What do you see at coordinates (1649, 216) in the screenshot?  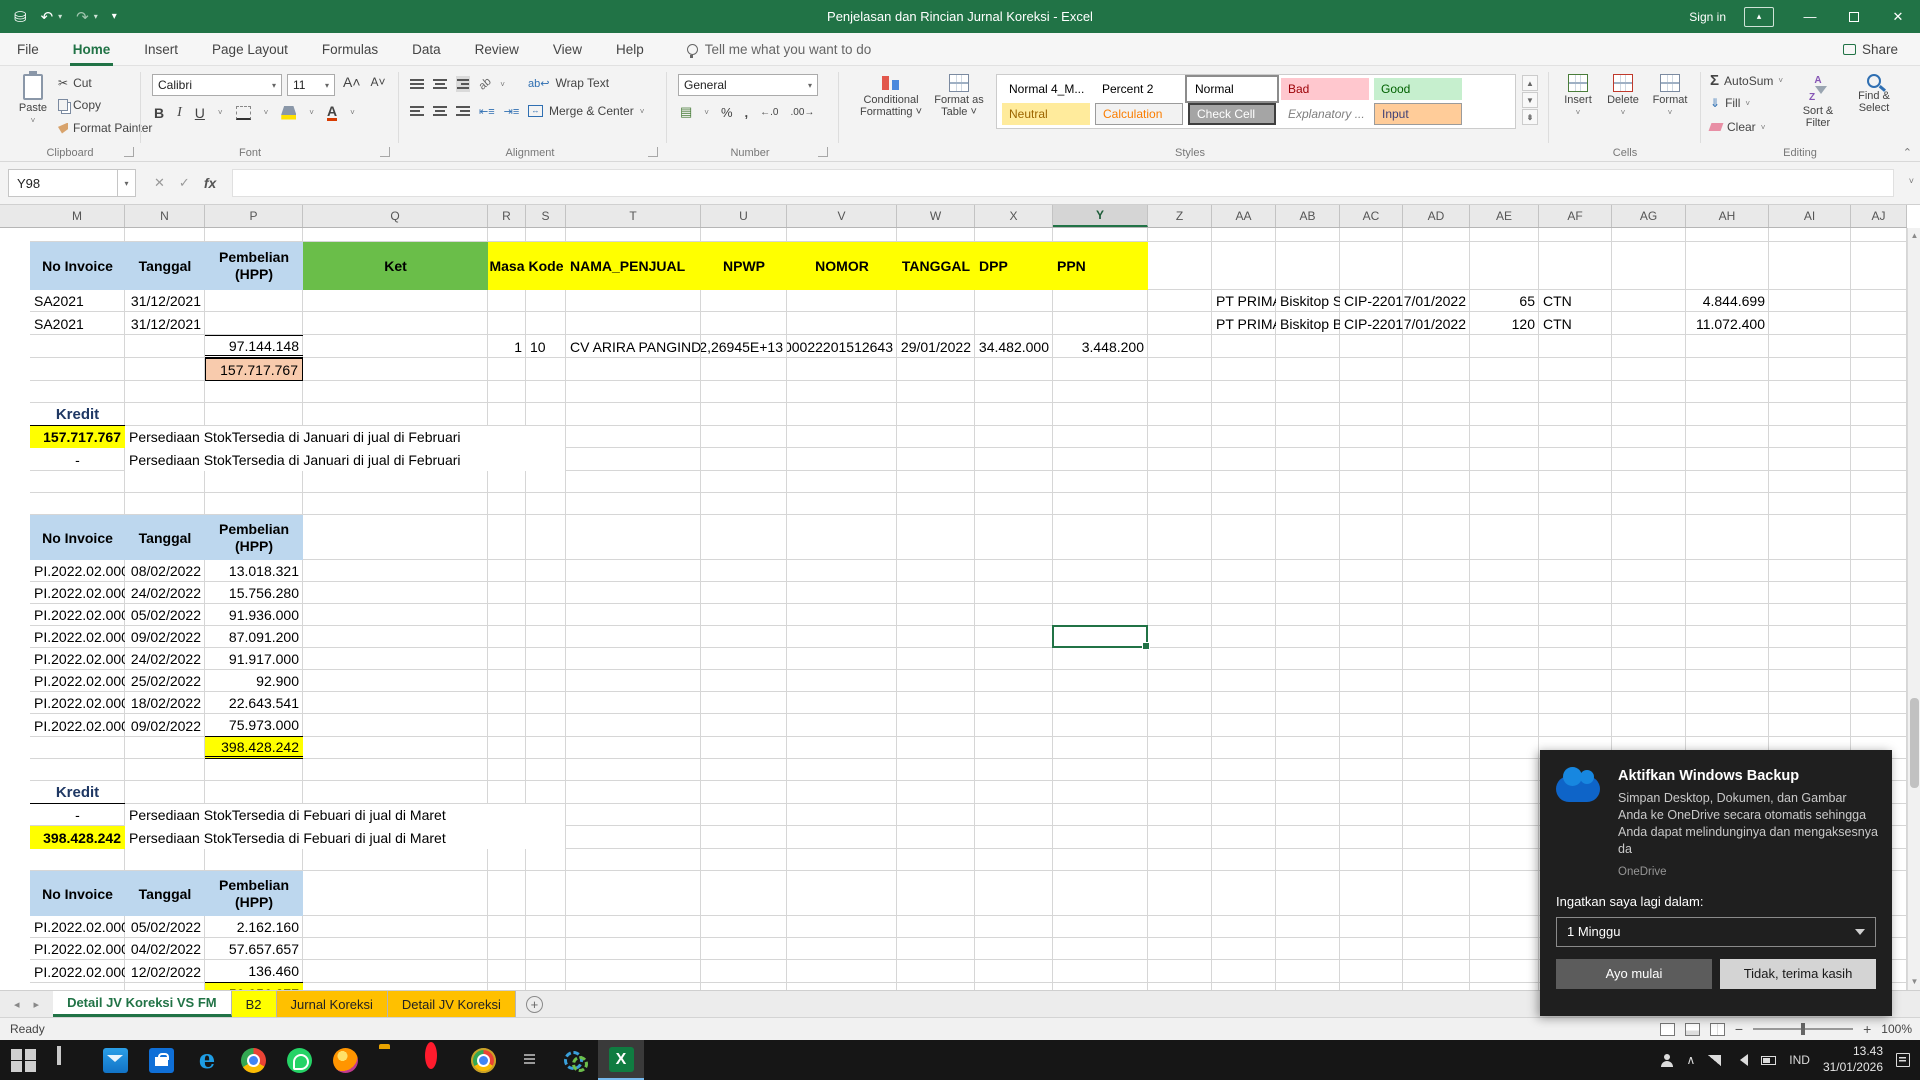 I see `column-header-AG: AG` at bounding box center [1649, 216].